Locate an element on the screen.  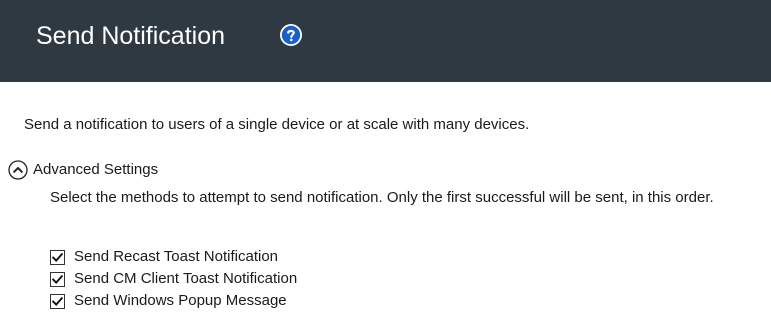
help-question-icon is located at coordinates (291, 35).